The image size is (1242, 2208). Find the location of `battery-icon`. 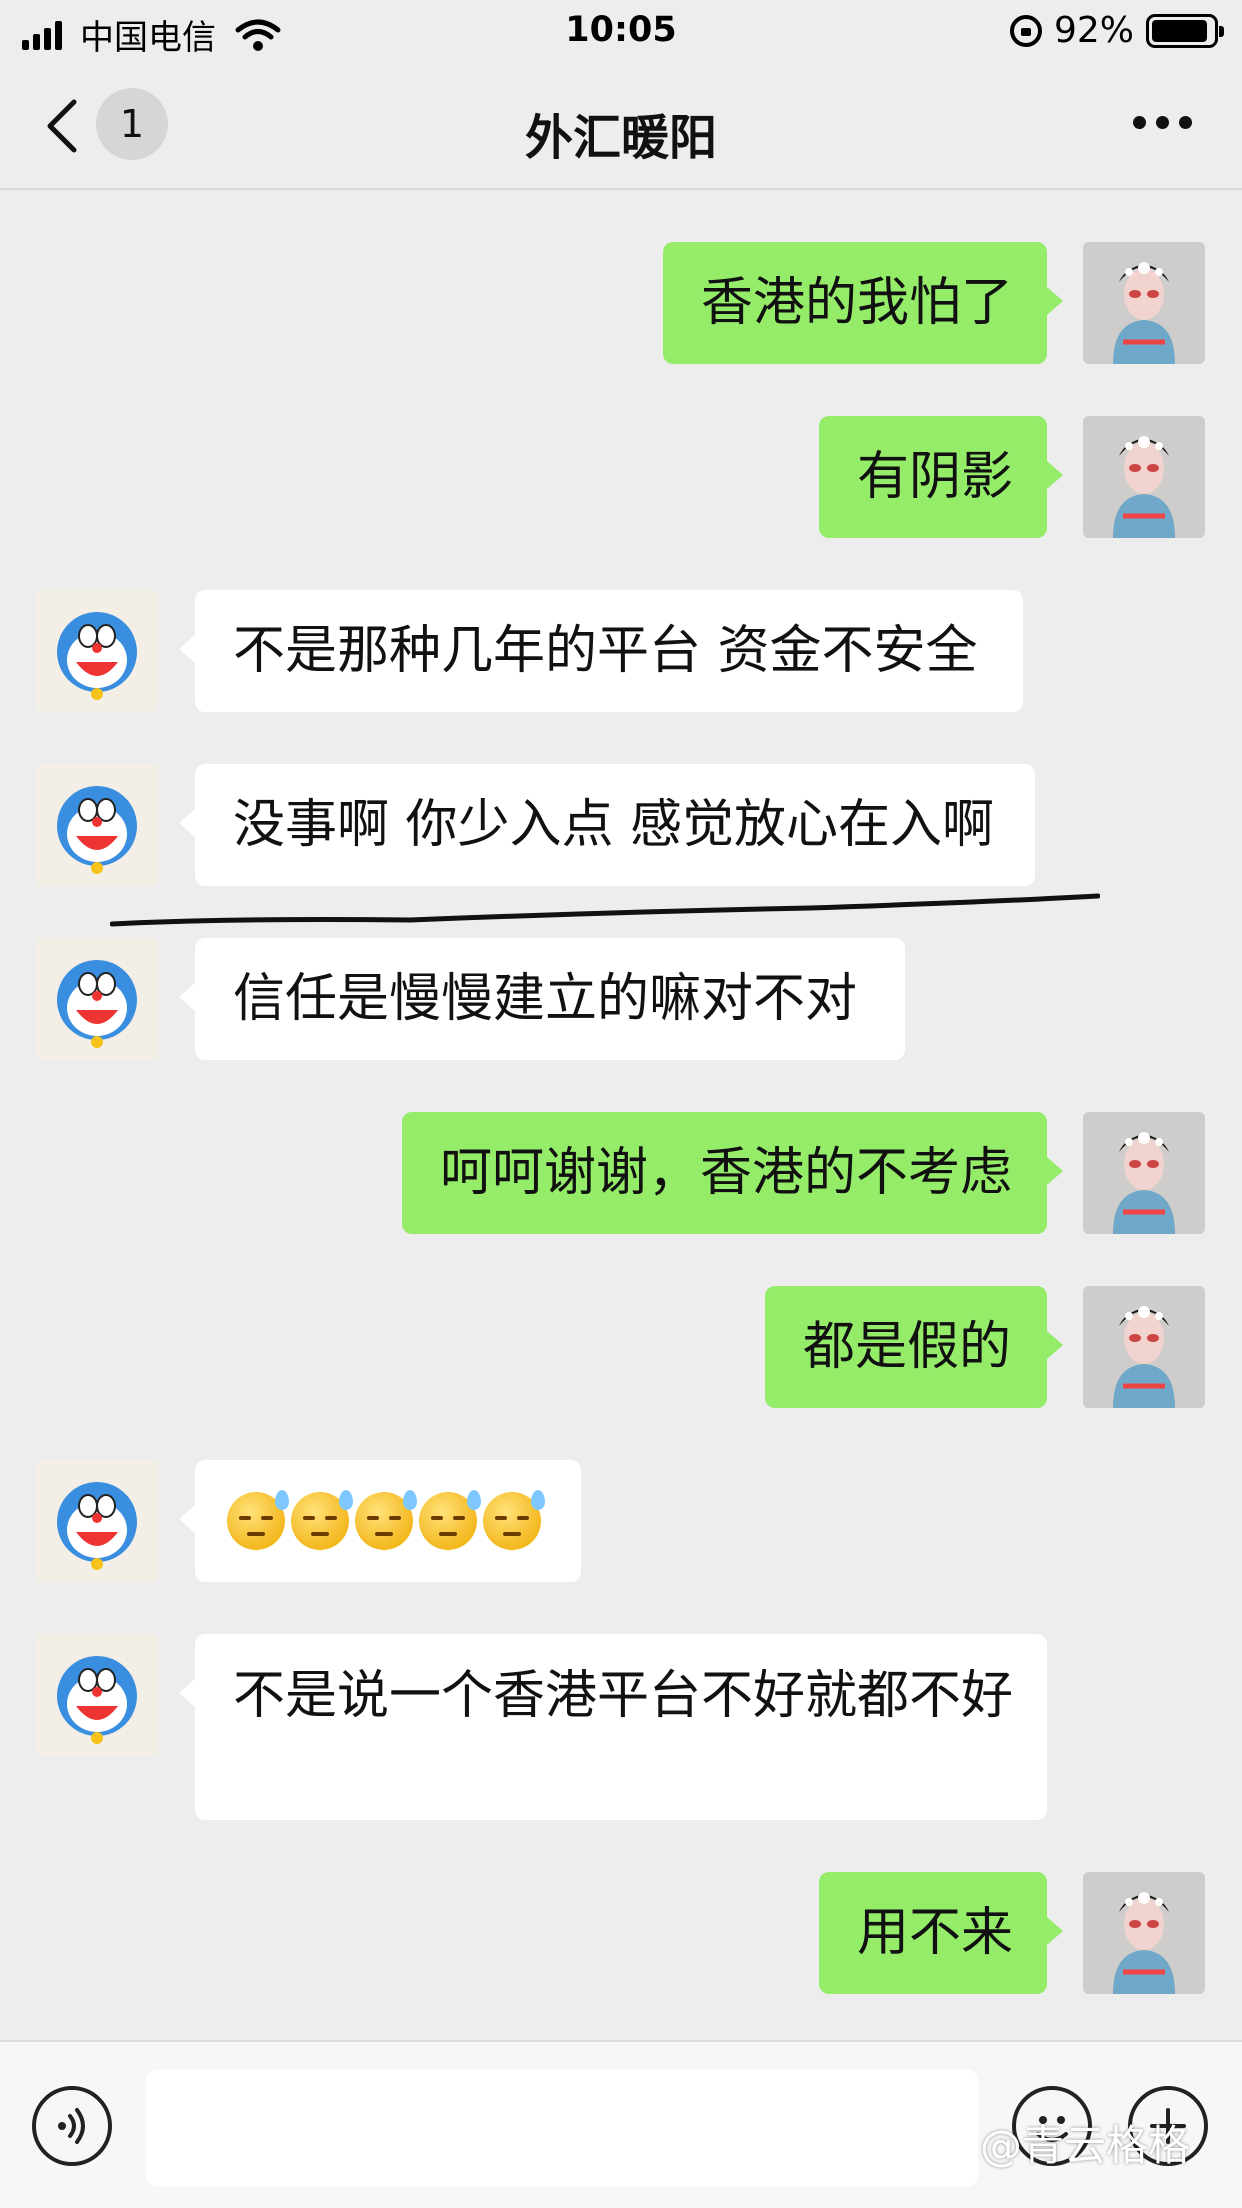

battery-icon is located at coordinates (1185, 30).